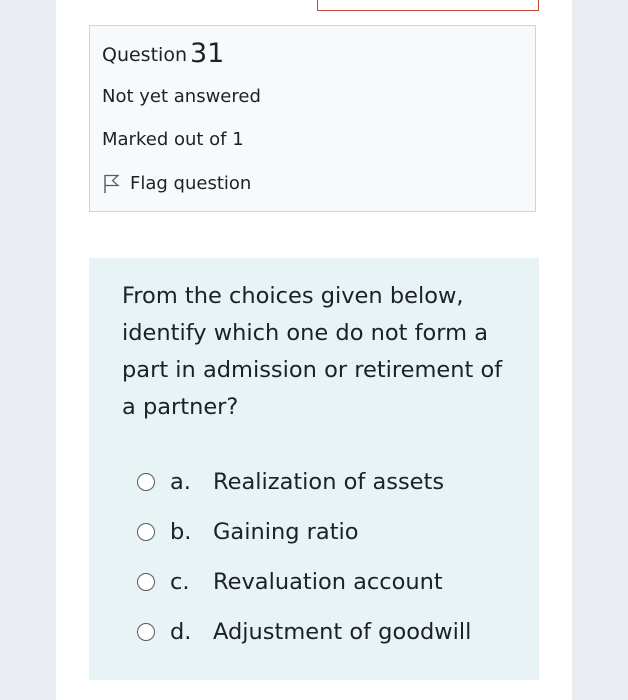  Describe the element at coordinates (112, 183) in the screenshot. I see `flag-icon` at that location.